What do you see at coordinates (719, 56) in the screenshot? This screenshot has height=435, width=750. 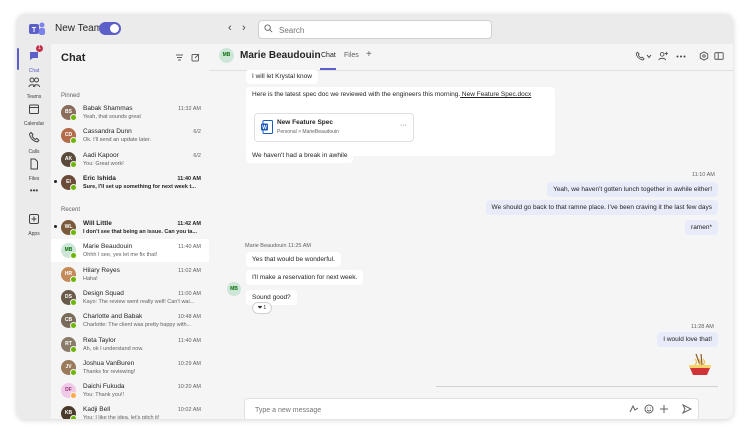 I see `pop-out-icon` at bounding box center [719, 56].